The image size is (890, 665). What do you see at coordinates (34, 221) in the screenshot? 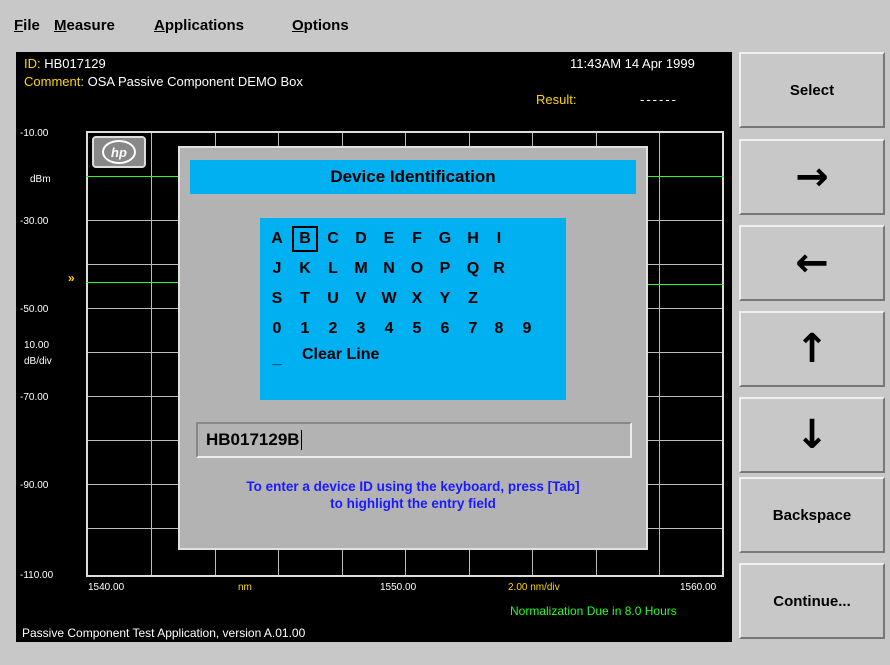
I see `y-tick-label: -30.00` at bounding box center [34, 221].